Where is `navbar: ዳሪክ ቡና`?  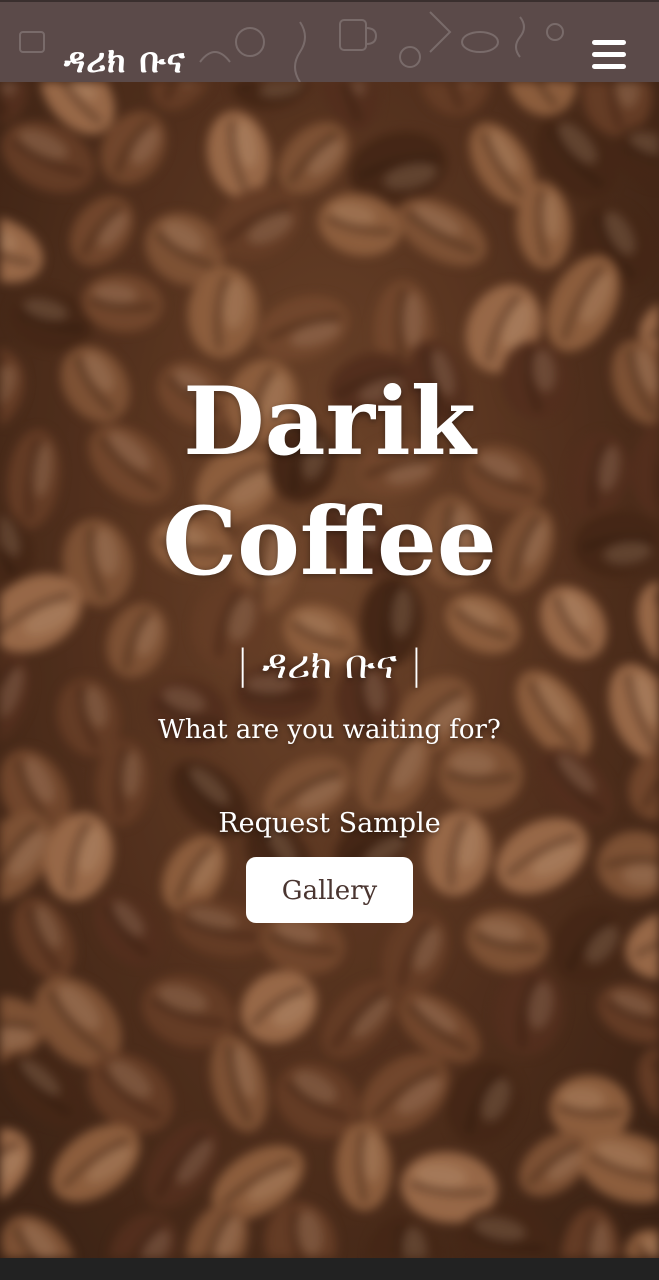 navbar: ዳሪክ ቡና is located at coordinates (329, 41).